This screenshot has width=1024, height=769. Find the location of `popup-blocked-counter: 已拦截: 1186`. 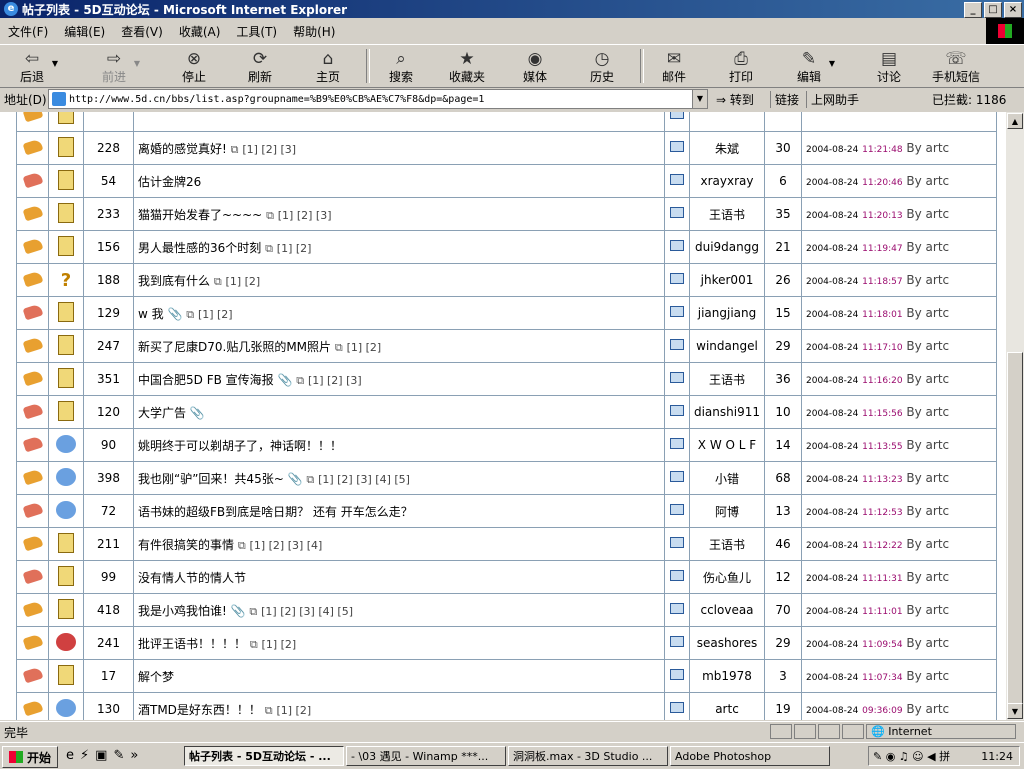

popup-blocked-counter: 已拦截: 1186 is located at coordinates (969, 99).